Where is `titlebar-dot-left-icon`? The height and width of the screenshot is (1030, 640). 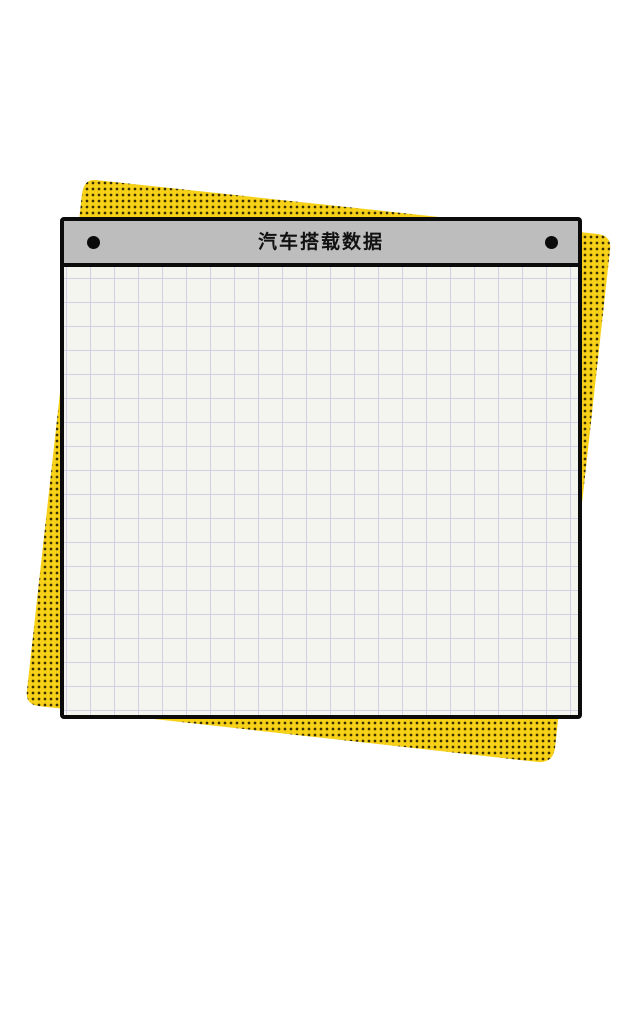 titlebar-dot-left-icon is located at coordinates (93, 242).